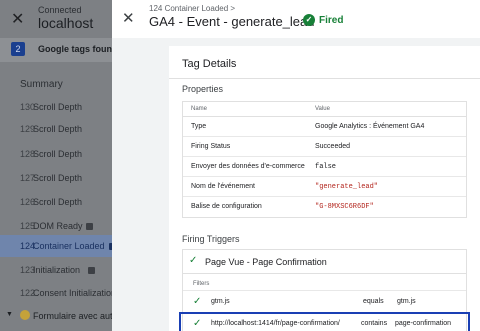  Describe the element at coordinates (211, 146) in the screenshot. I see `property-name: Firing Status` at that location.